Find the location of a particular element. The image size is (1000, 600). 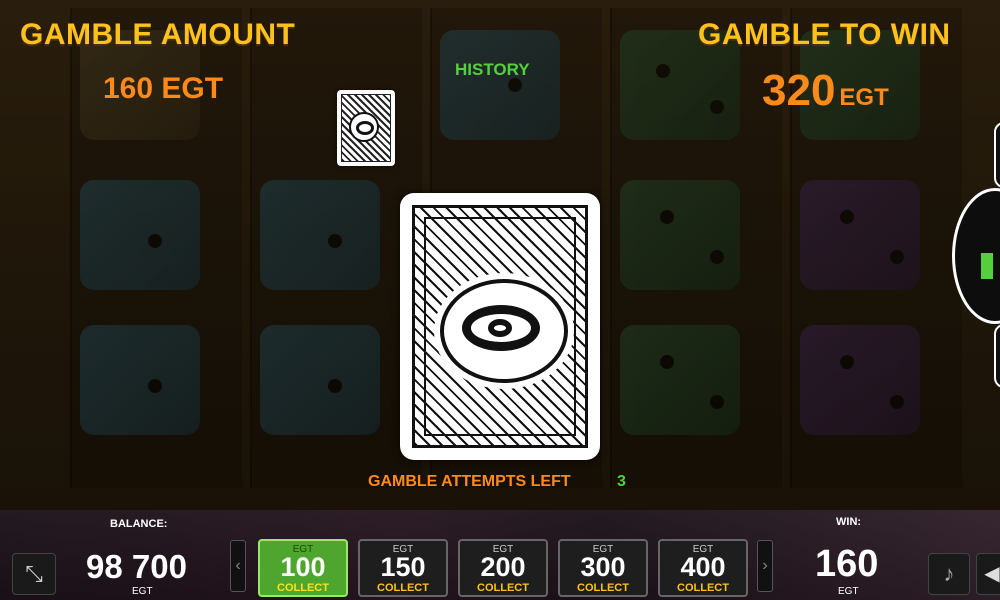

collect-button-100: EGT 100 COLLECT is located at coordinates (303, 568).